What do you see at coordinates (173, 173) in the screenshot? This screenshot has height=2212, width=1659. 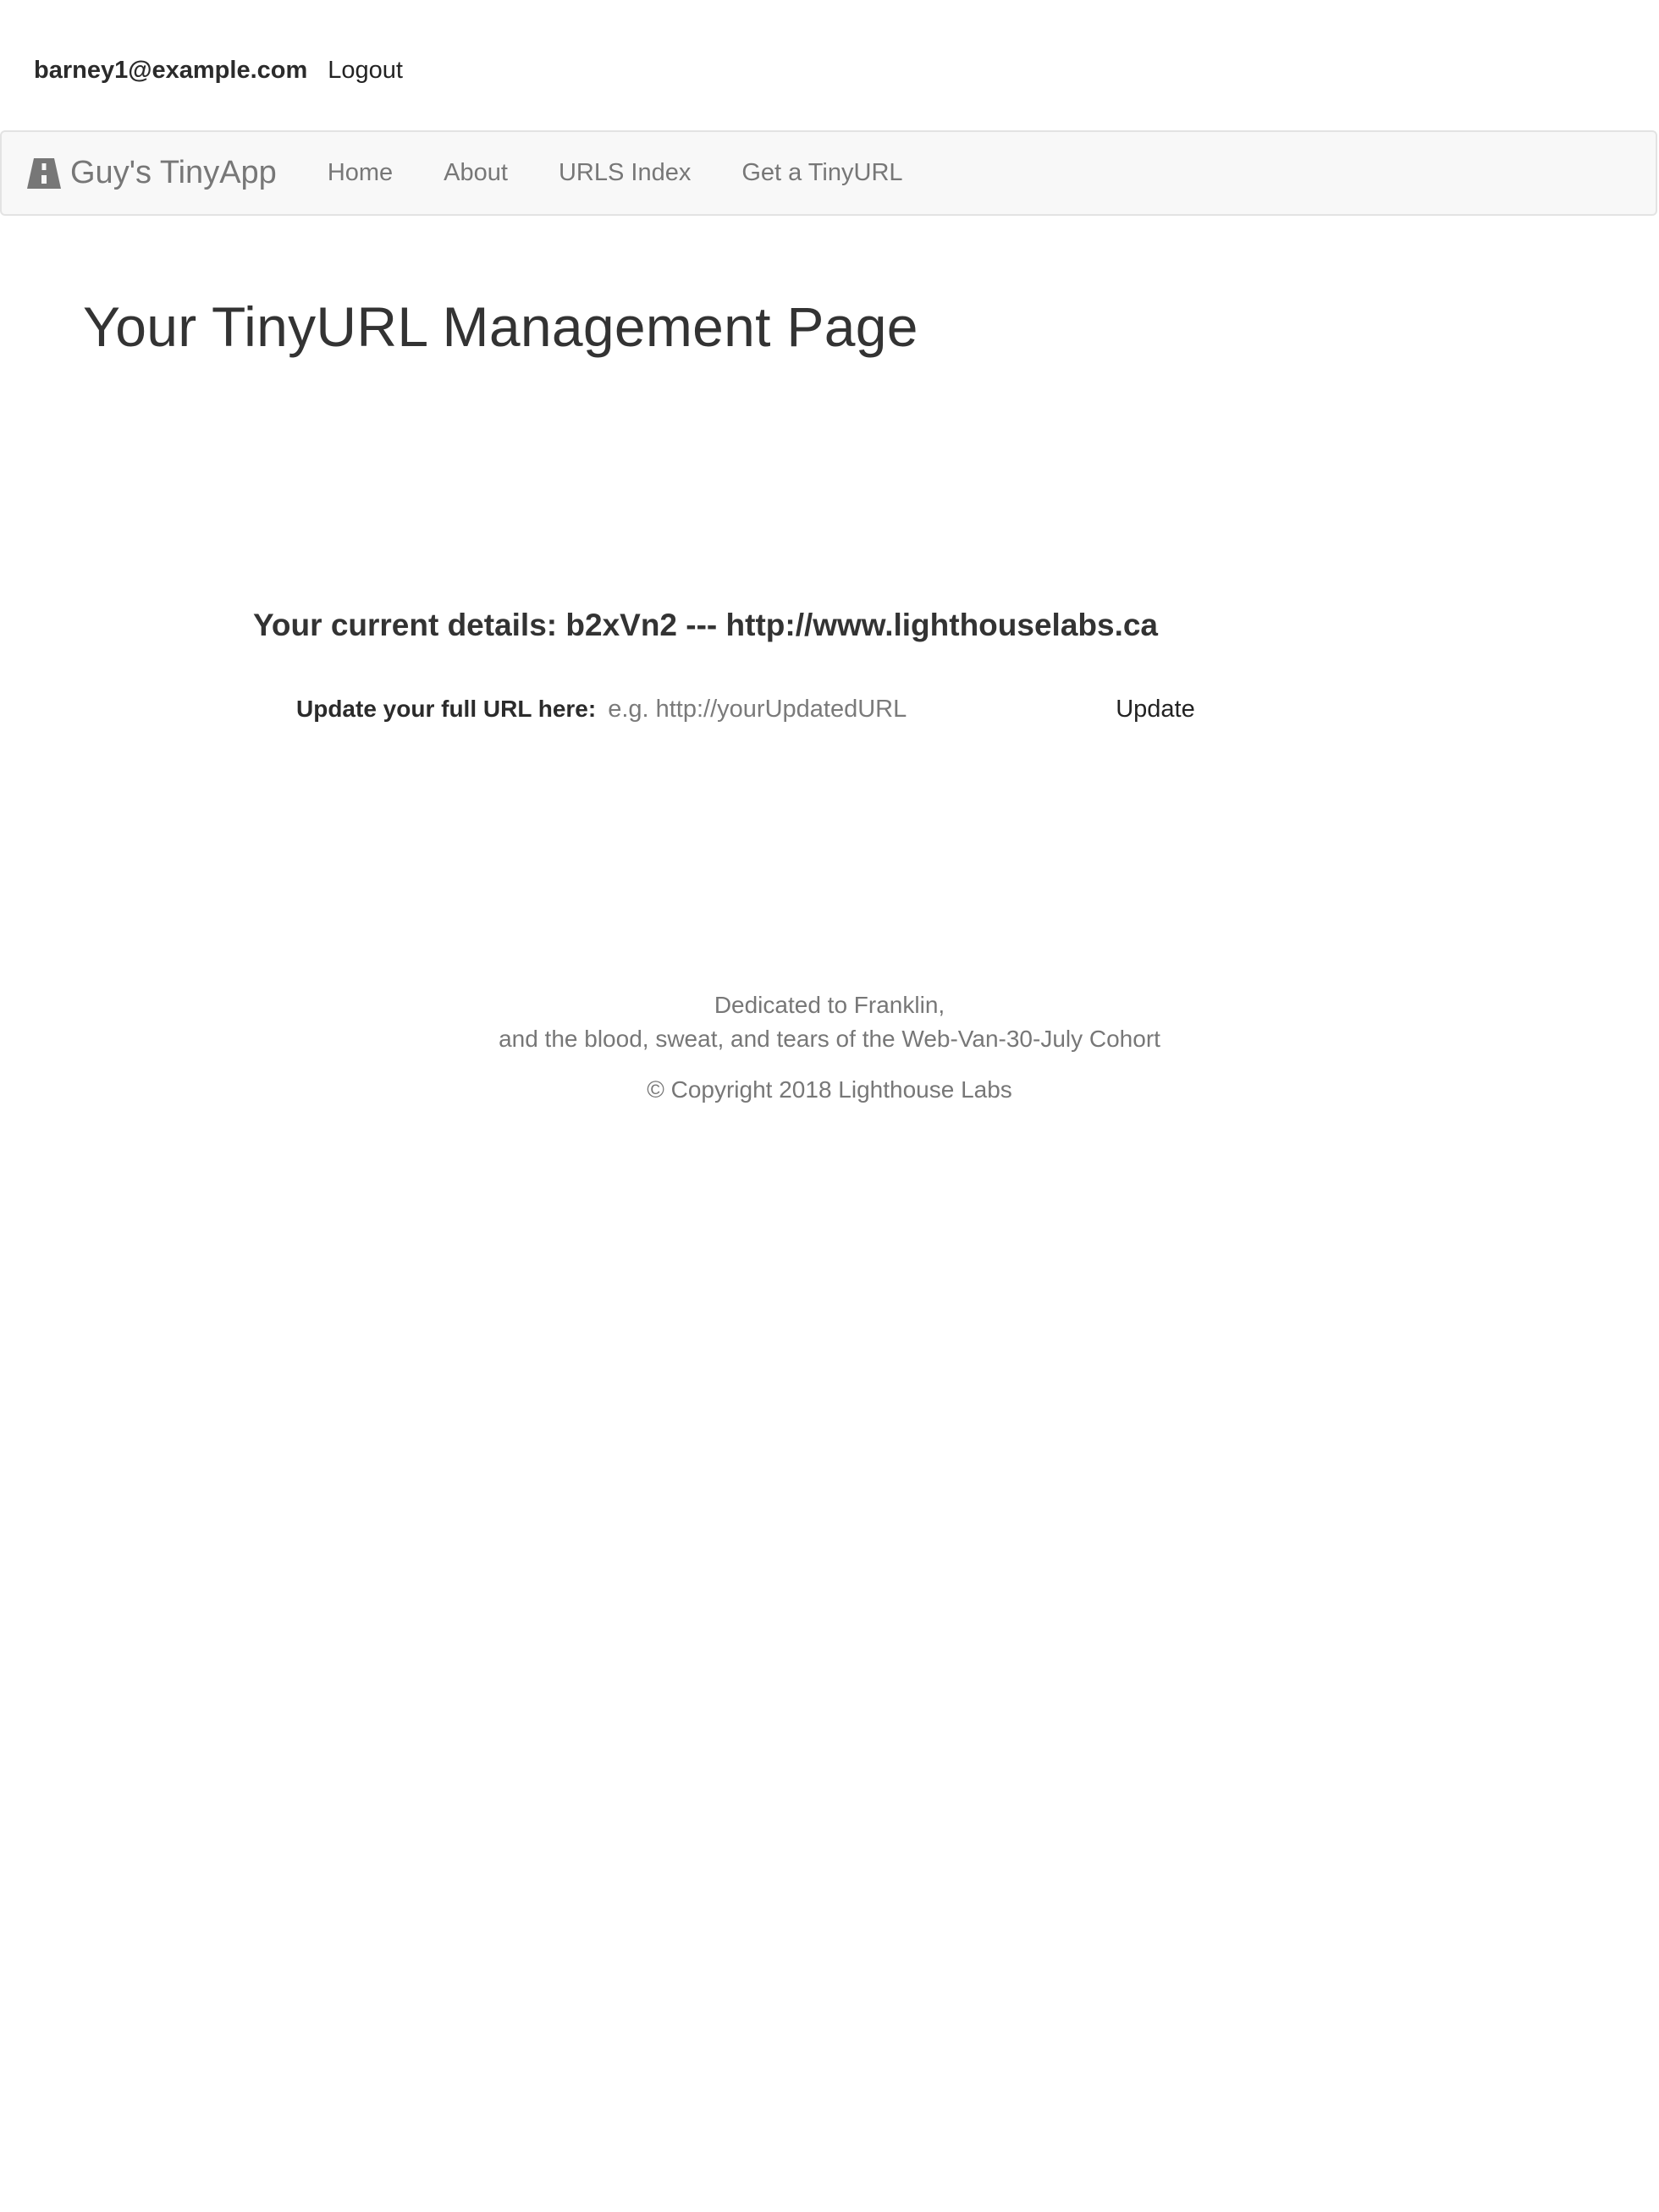 I see `brand-label: Guy's TinyApp` at bounding box center [173, 173].